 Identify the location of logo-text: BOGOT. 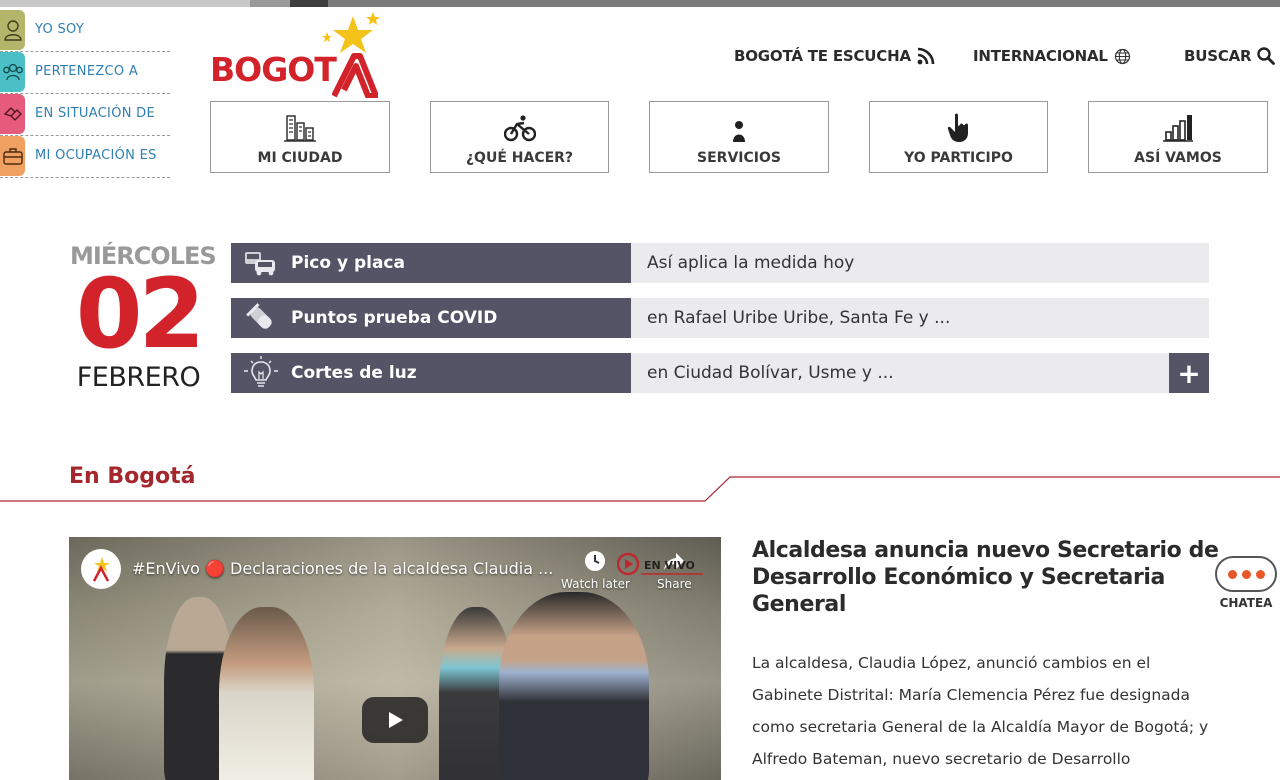
(273, 69).